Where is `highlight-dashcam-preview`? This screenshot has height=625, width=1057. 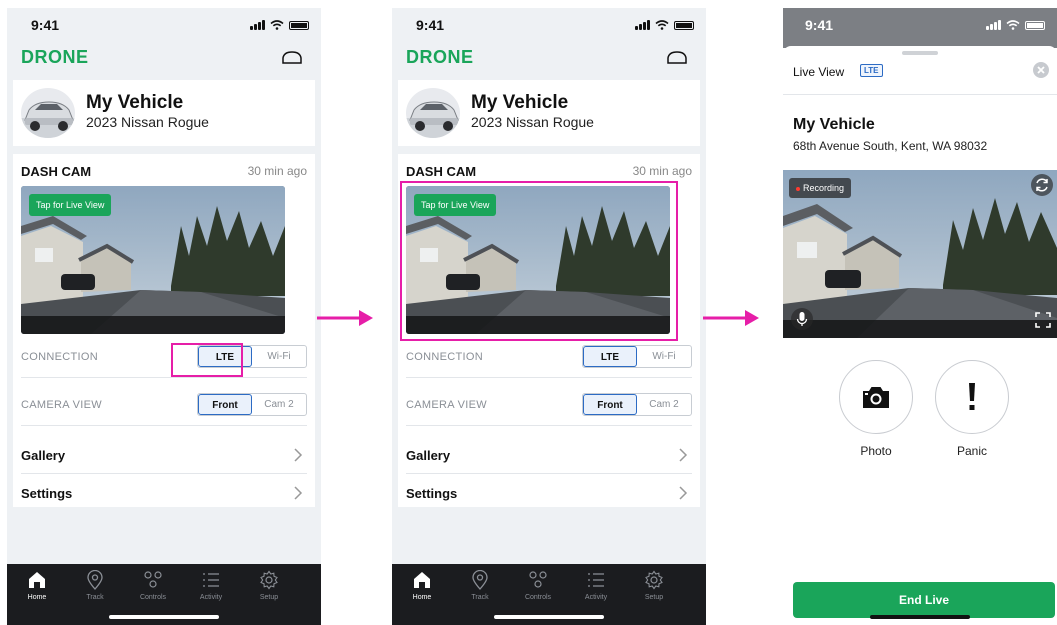 highlight-dashcam-preview is located at coordinates (539, 261).